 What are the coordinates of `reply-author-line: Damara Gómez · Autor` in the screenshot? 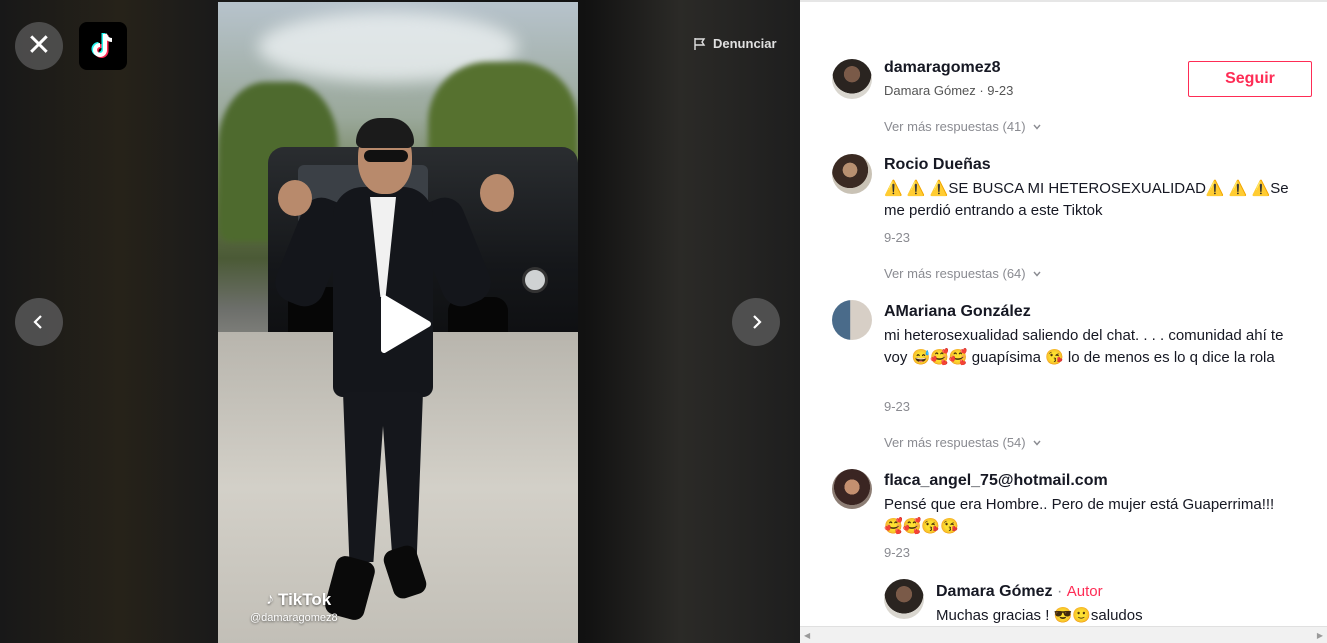 It's located at (1019, 592).